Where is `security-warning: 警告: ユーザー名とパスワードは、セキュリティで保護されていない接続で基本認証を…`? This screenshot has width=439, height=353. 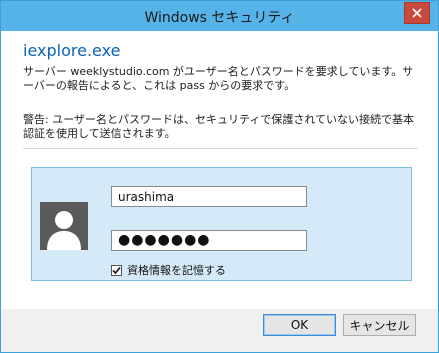
security-warning: 警告: ユーザー名とパスワードは、セキュリティで保護されていない接続で基本認証を… is located at coordinates (218, 126).